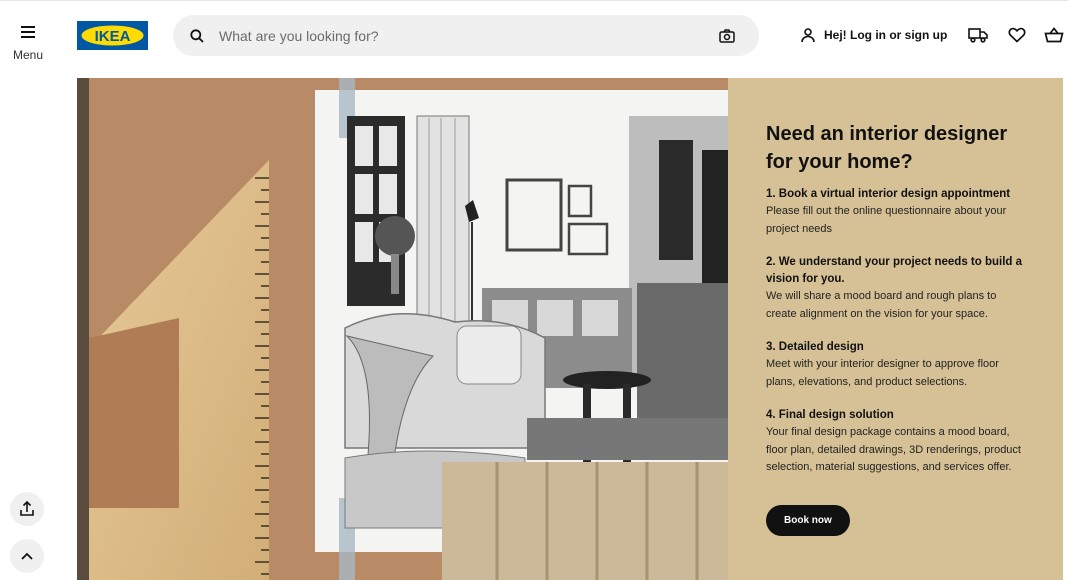  Describe the element at coordinates (887, 148) in the screenshot. I see `promo-title: Need an interior designer for your home?` at that location.